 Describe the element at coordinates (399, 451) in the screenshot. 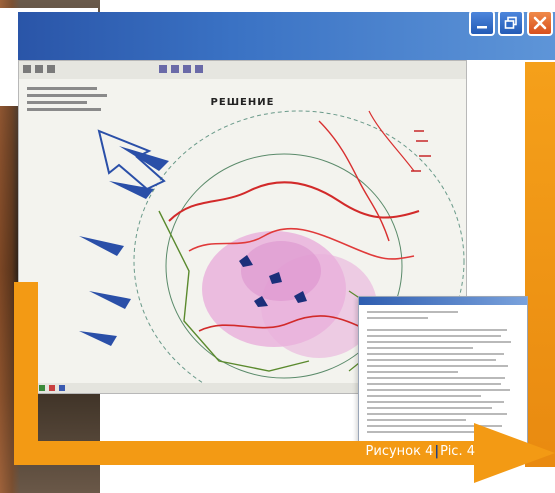

I see `caption-figure-ru: Рисунок 4` at that location.